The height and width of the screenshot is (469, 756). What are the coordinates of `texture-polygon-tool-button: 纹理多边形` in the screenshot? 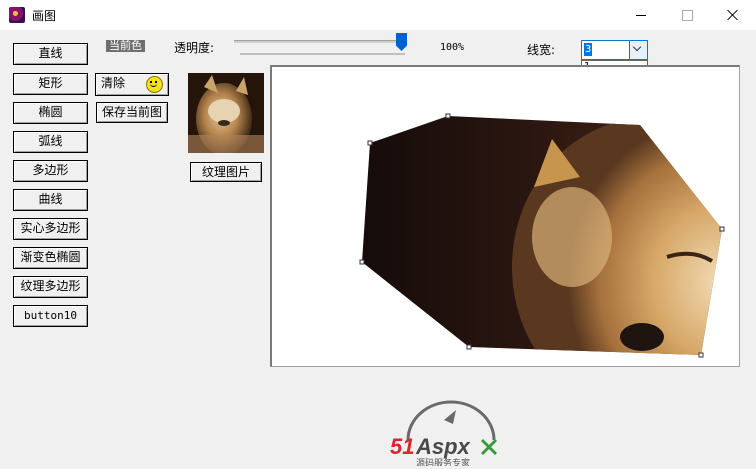 It's located at (50, 287).